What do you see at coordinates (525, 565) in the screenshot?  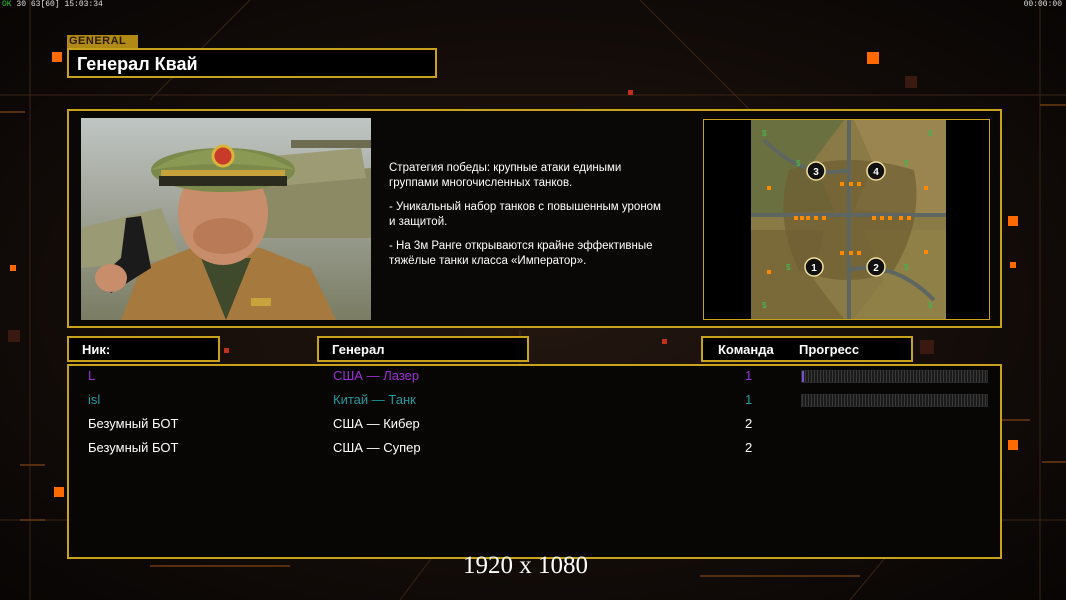 I see `resolution-label: 1920 x 1080` at bounding box center [525, 565].